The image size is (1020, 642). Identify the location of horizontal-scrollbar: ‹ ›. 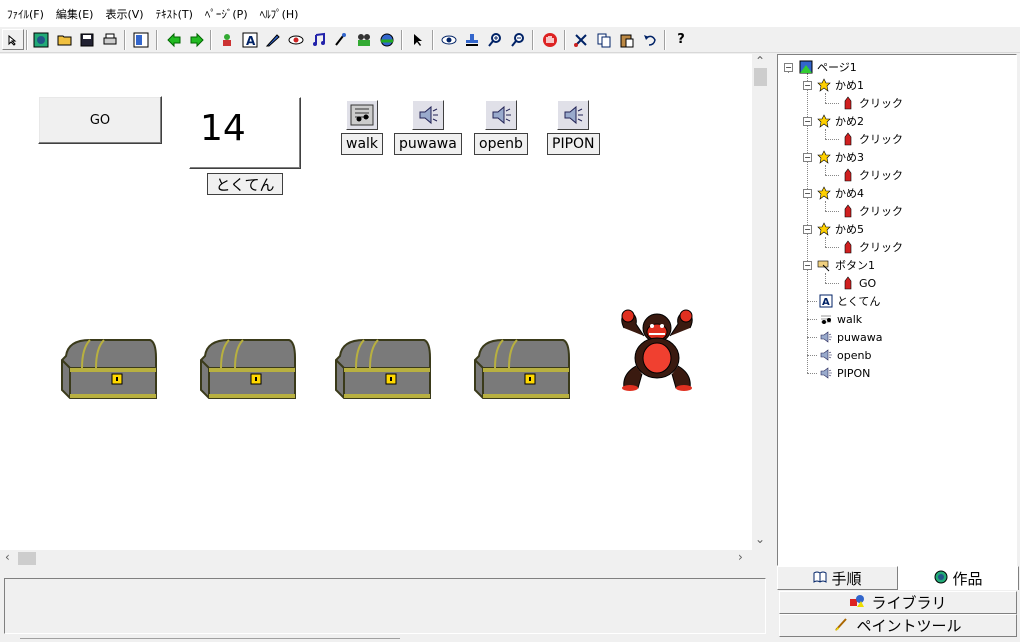
(376, 558).